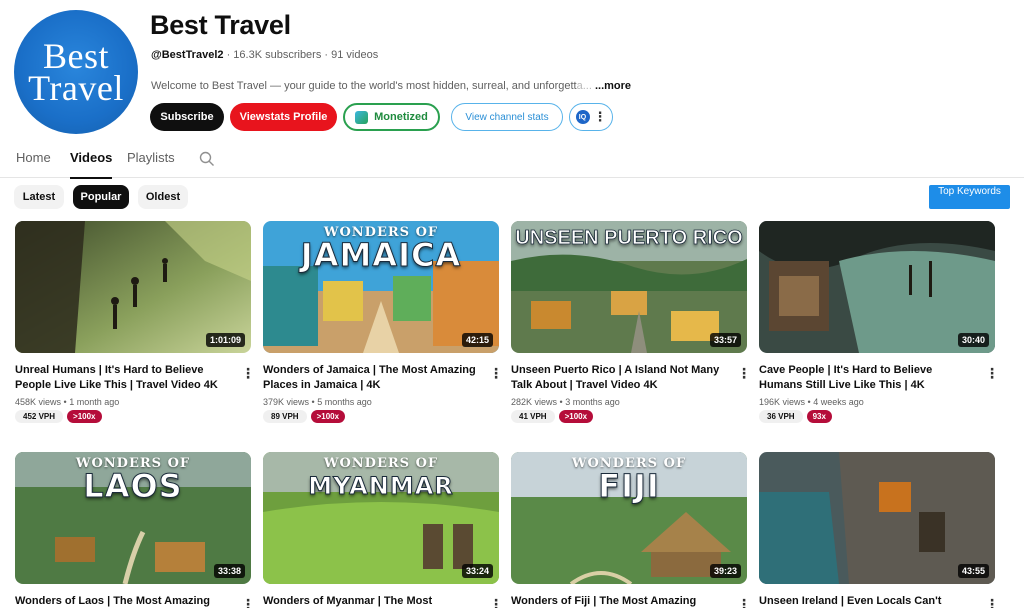  What do you see at coordinates (600, 116) in the screenshot?
I see `kebab-menu-icon: ⋮` at bounding box center [600, 116].